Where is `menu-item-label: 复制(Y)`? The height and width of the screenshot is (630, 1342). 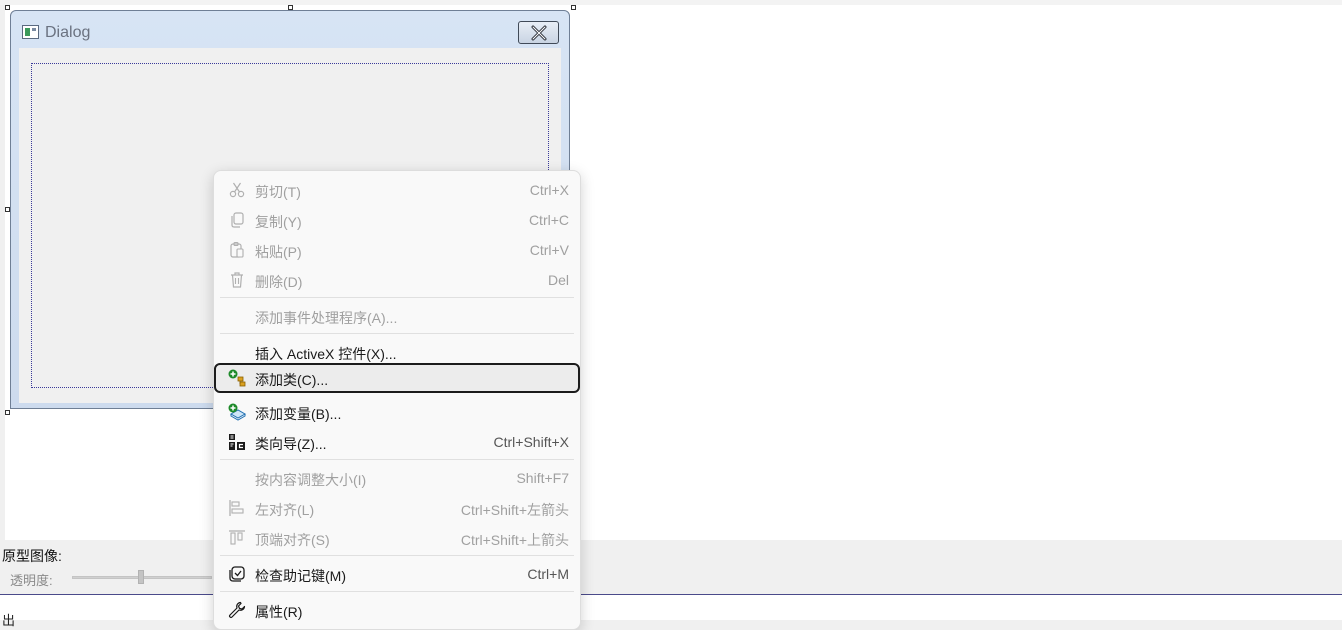
menu-item-label: 复制(Y) is located at coordinates (278, 222).